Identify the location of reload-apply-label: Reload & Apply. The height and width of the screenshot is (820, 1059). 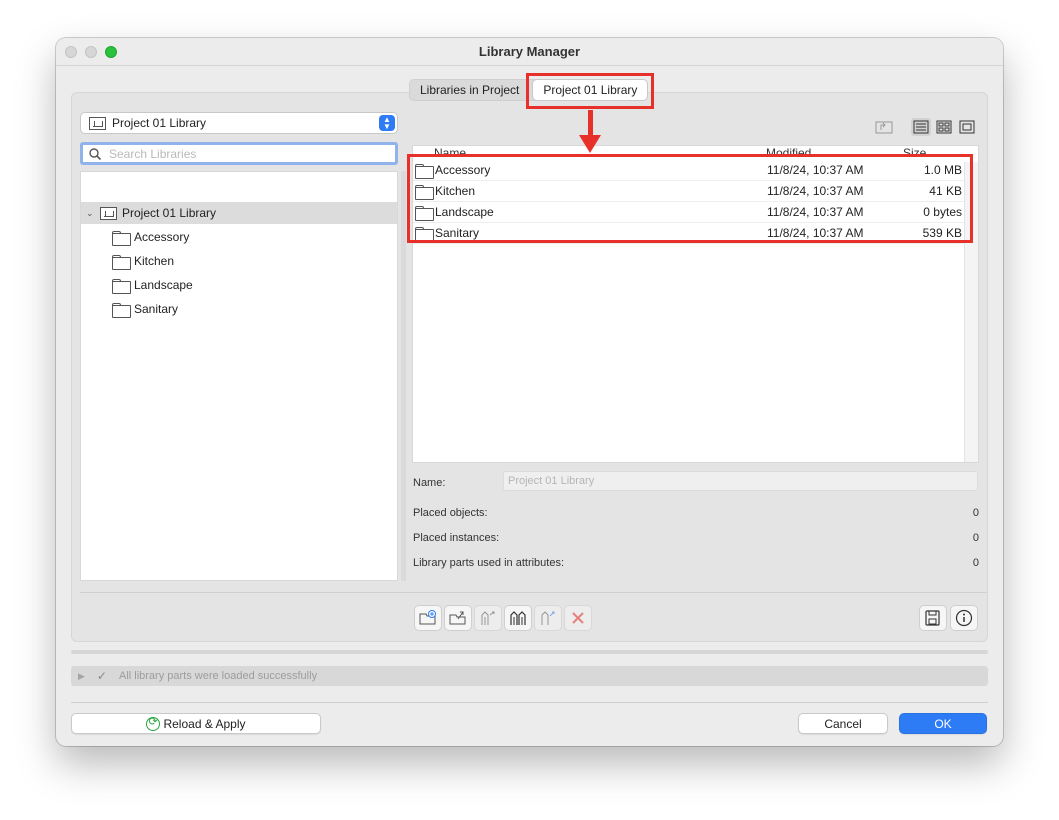
(204, 723).